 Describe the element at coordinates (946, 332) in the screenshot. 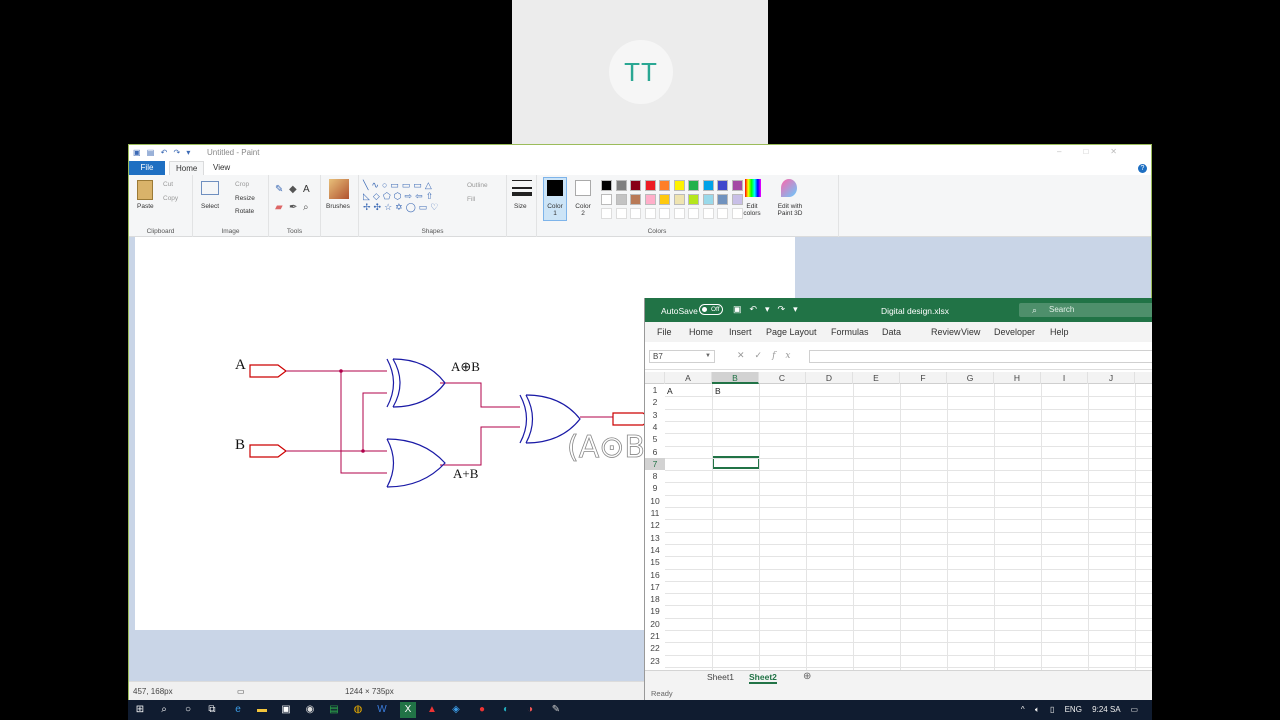

I see `excel-tab-review: Review` at that location.